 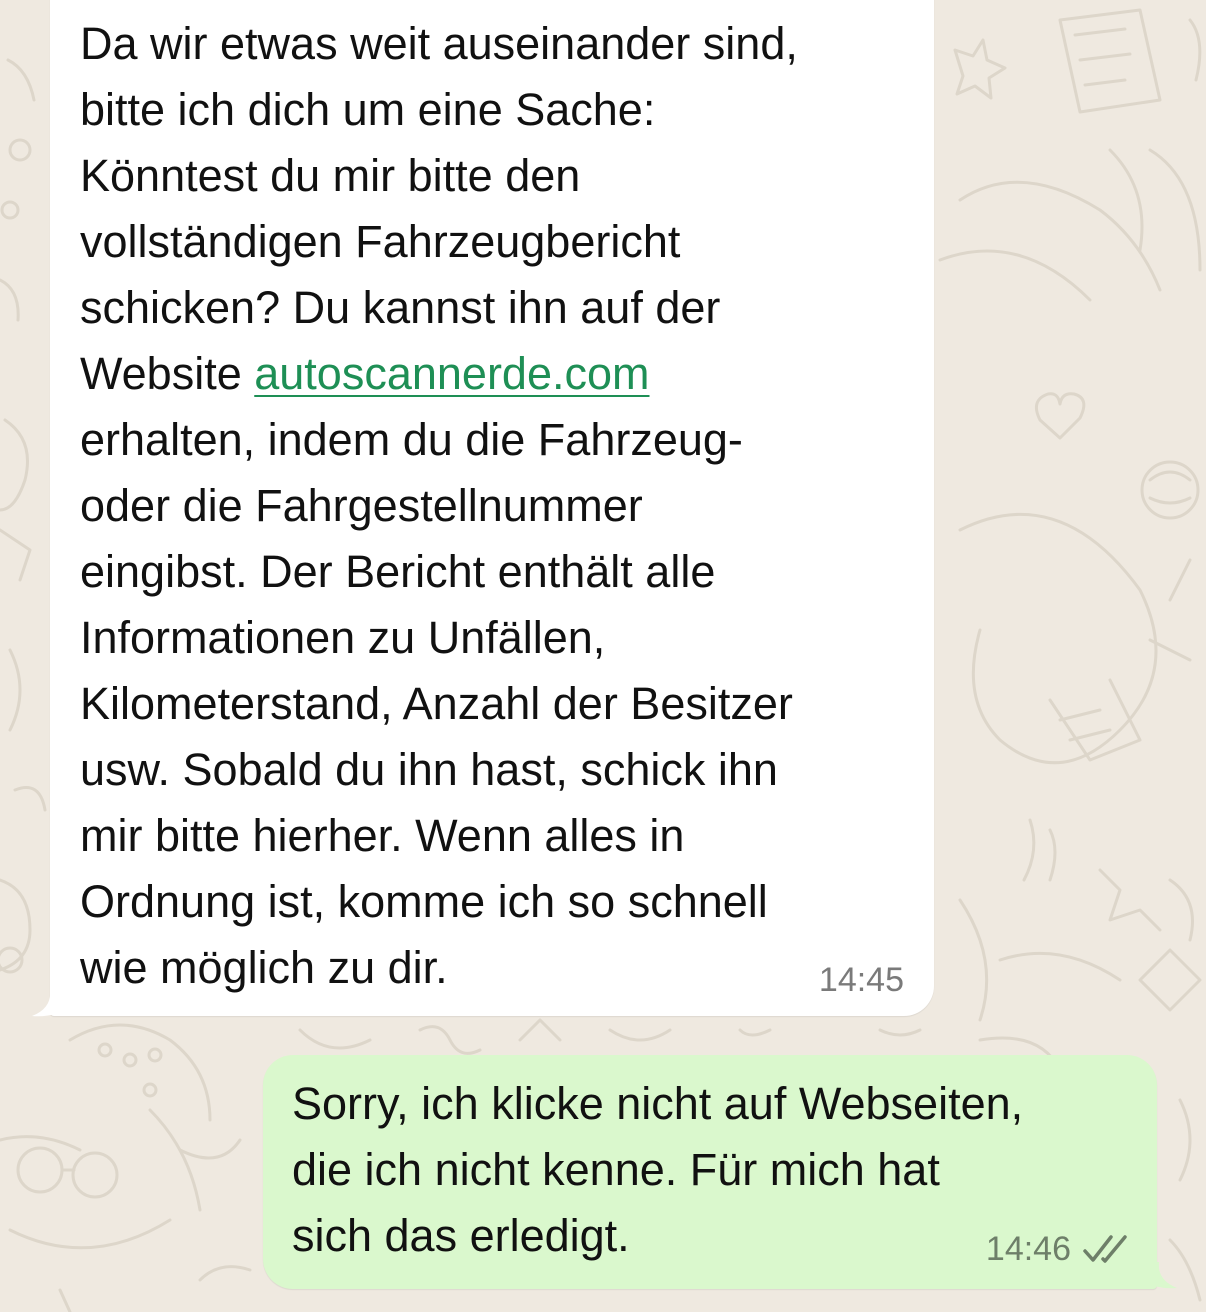 I want to click on message-link: autoscannerde.com, so click(x=451, y=373).